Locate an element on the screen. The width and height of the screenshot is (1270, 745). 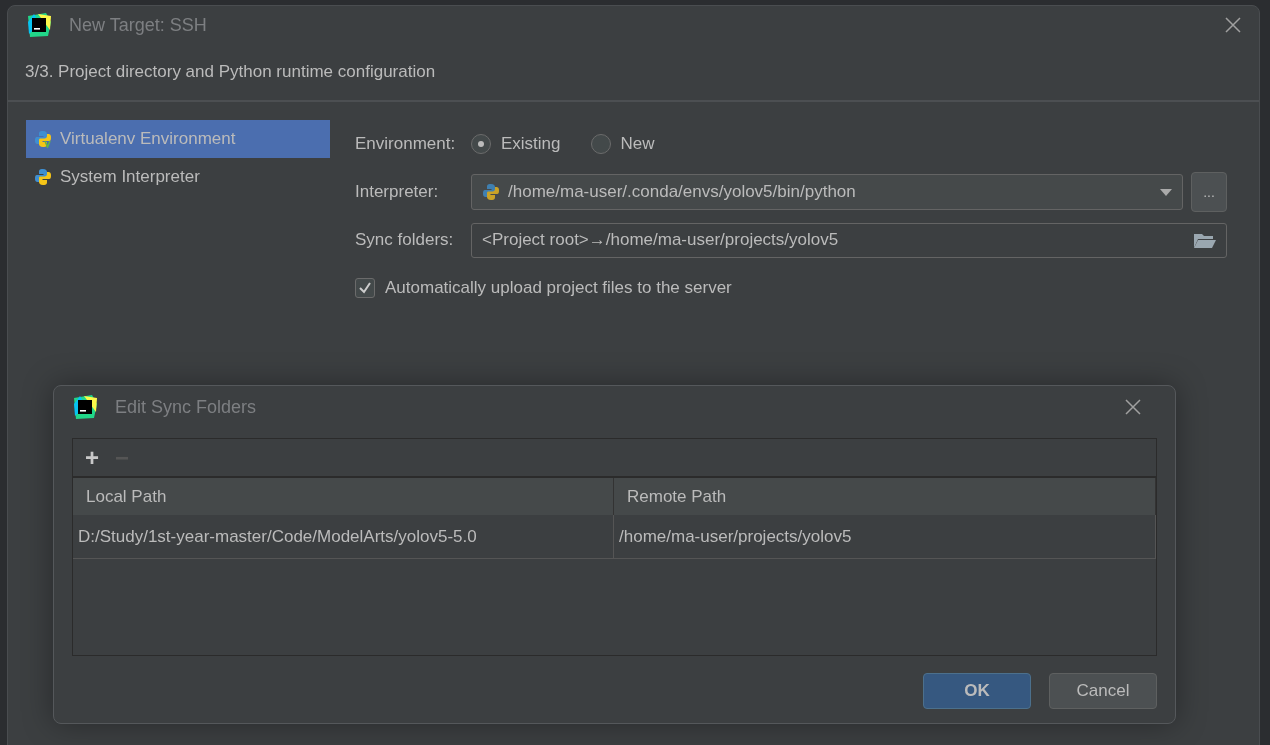
checkbox-label: Automatically upload project files to the server is located at coordinates (558, 288).